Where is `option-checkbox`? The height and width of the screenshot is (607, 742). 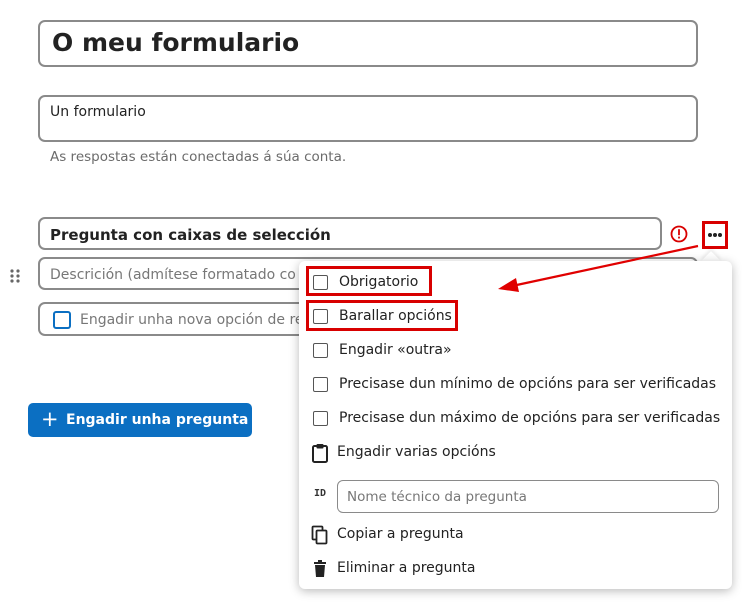 option-checkbox is located at coordinates (62, 320).